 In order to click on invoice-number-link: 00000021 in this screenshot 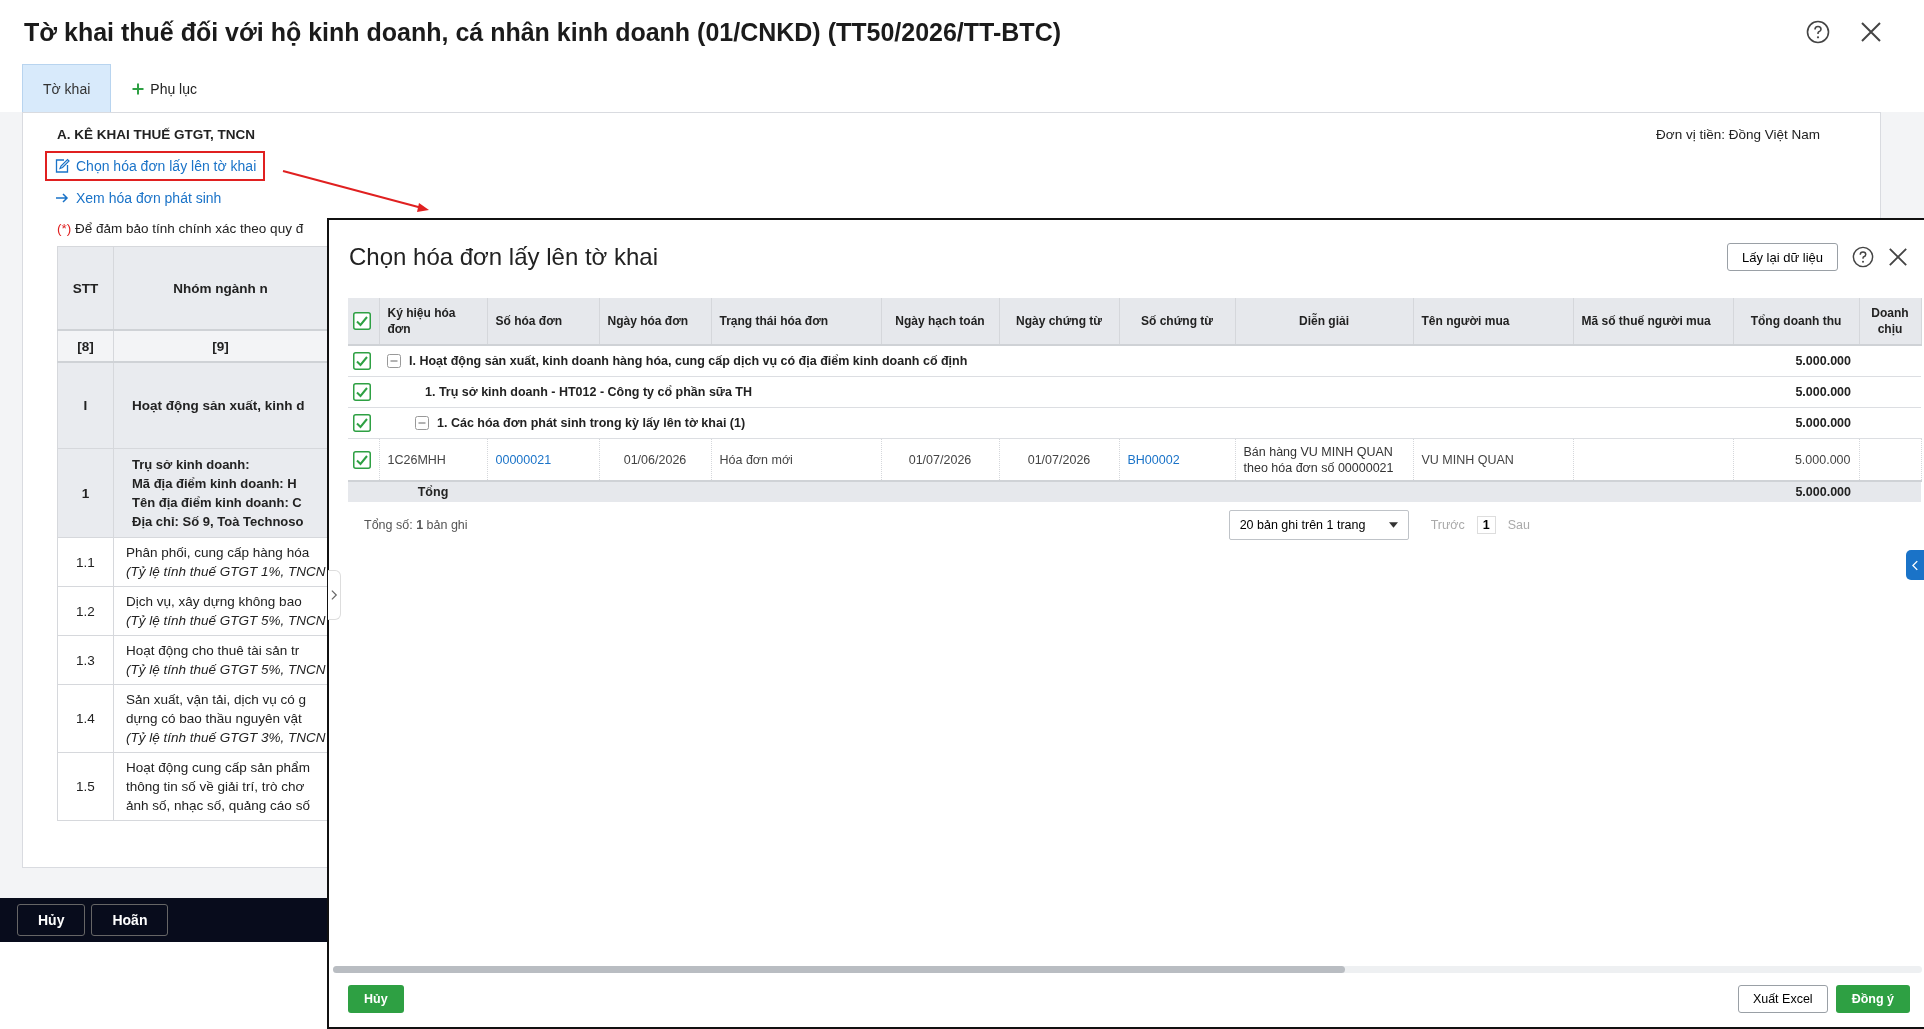, I will do `click(523, 459)`.